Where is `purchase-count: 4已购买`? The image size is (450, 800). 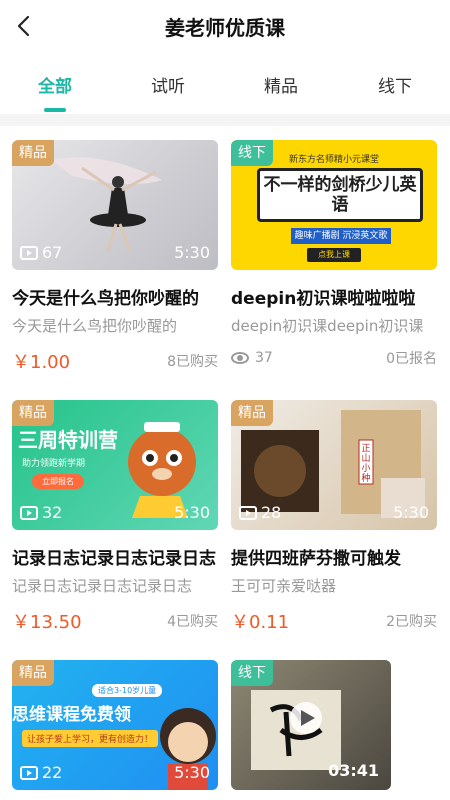
purchase-count: 4已购买 is located at coordinates (192, 622).